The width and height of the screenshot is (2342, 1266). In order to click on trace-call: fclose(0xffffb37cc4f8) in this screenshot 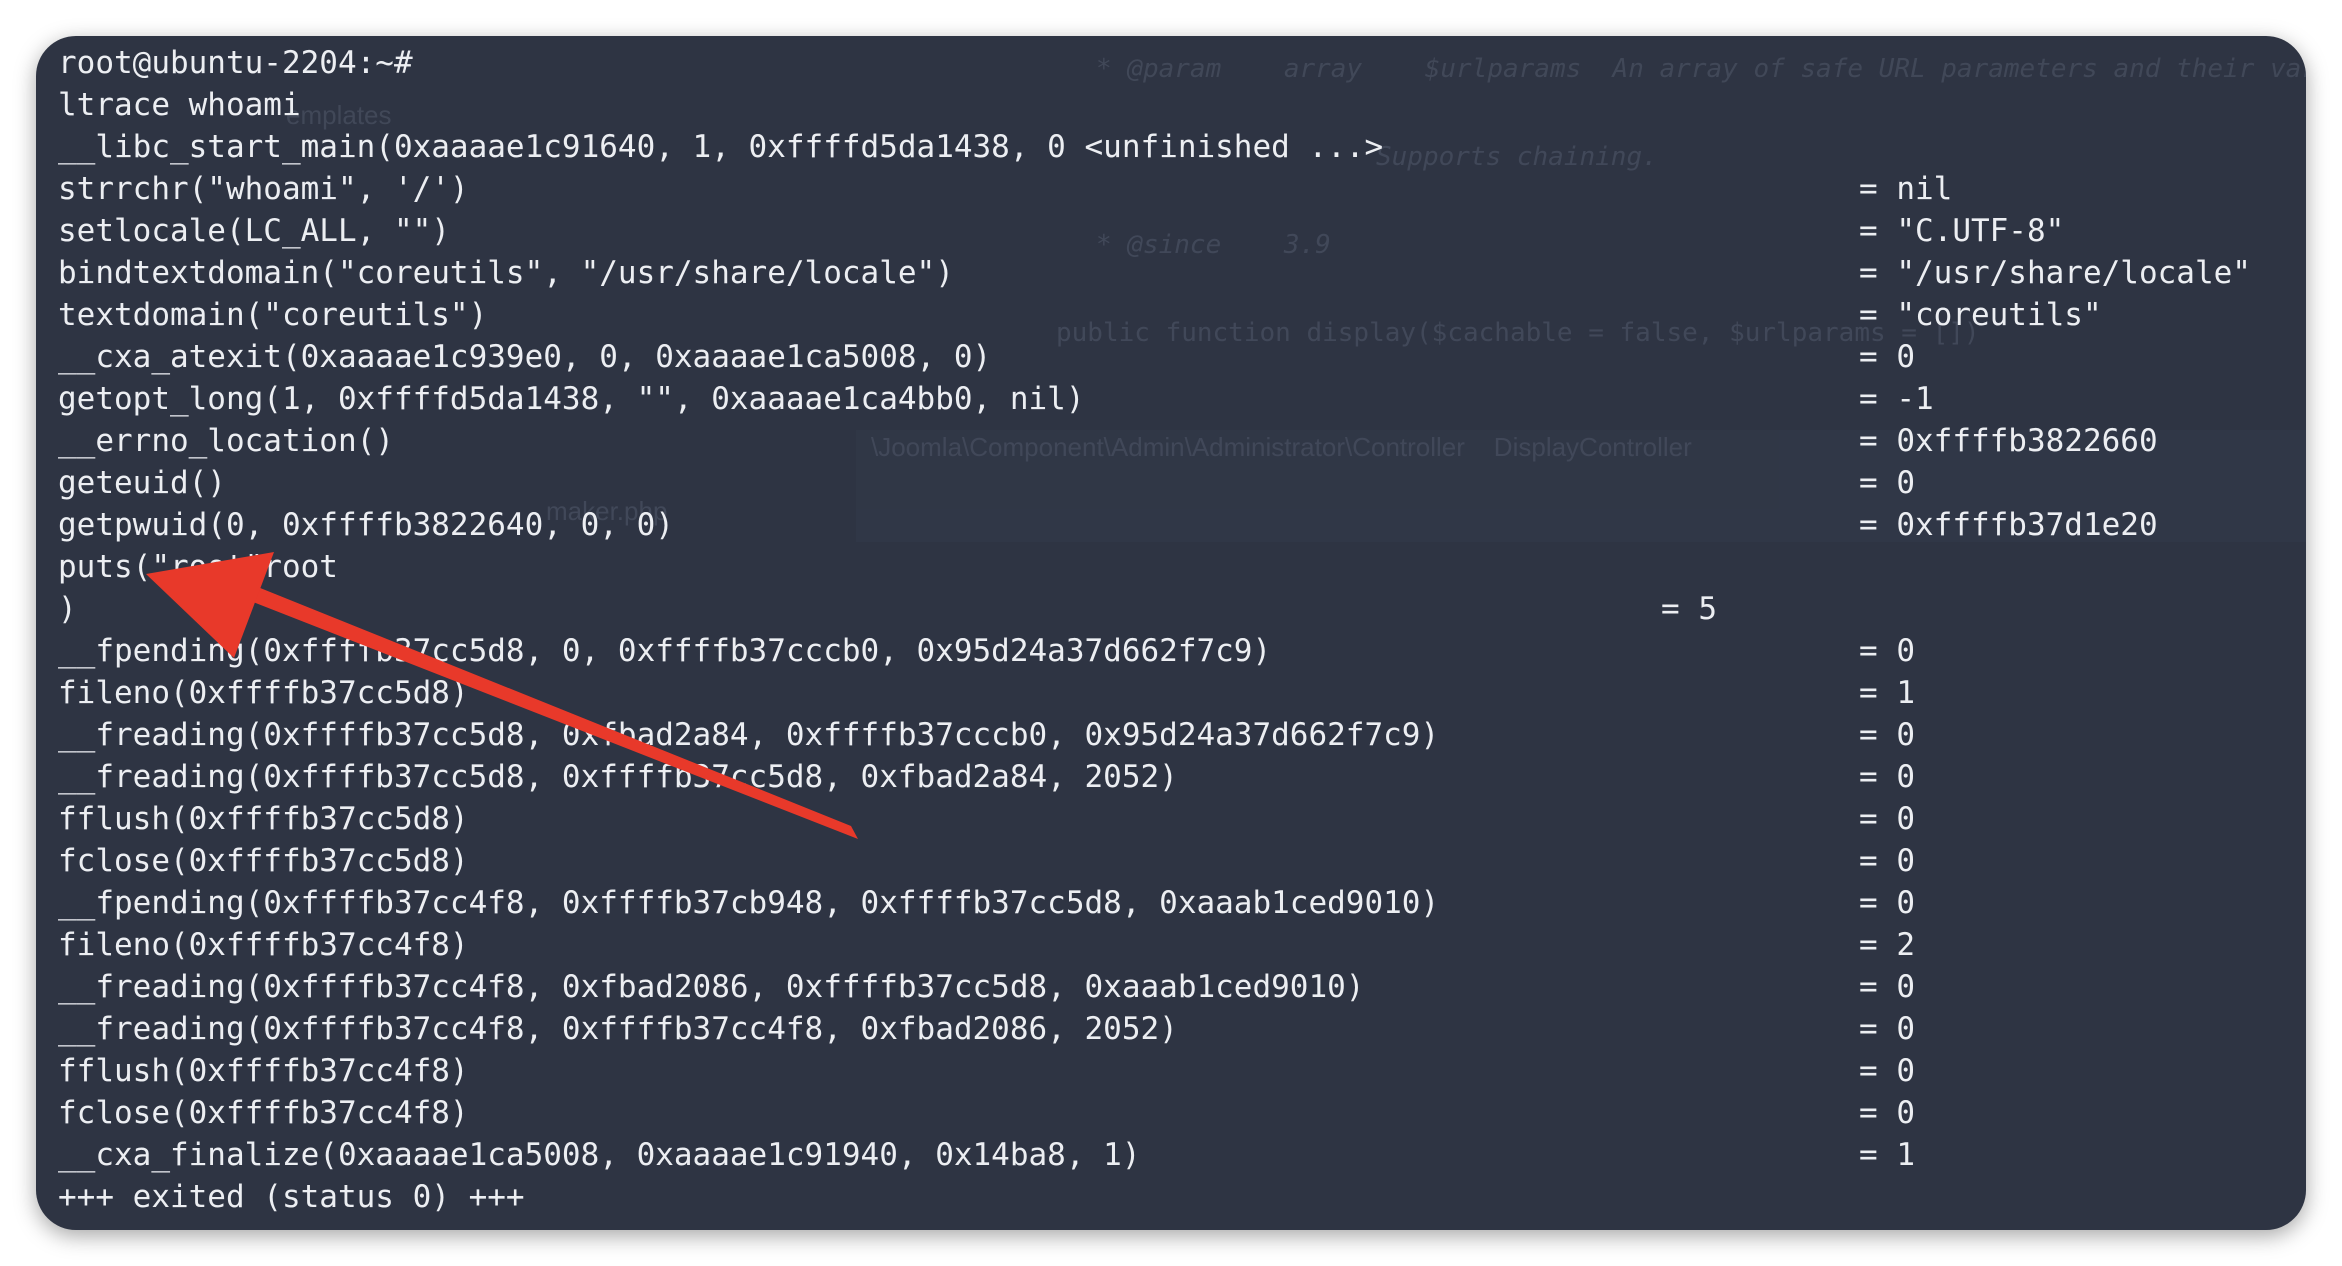, I will do `click(263, 1113)`.